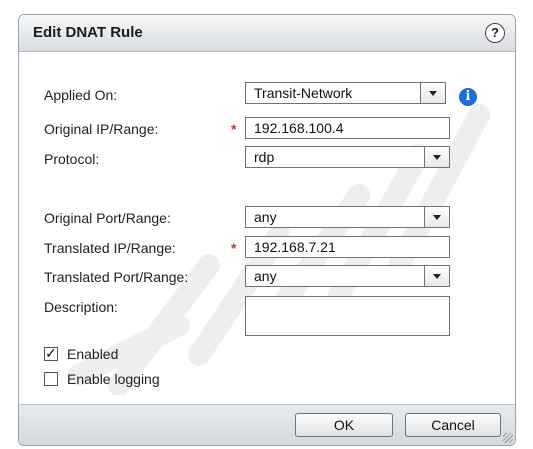 The height and width of the screenshot is (449, 533). What do you see at coordinates (347, 157) in the screenshot?
I see `protocol-select: rdp` at bounding box center [347, 157].